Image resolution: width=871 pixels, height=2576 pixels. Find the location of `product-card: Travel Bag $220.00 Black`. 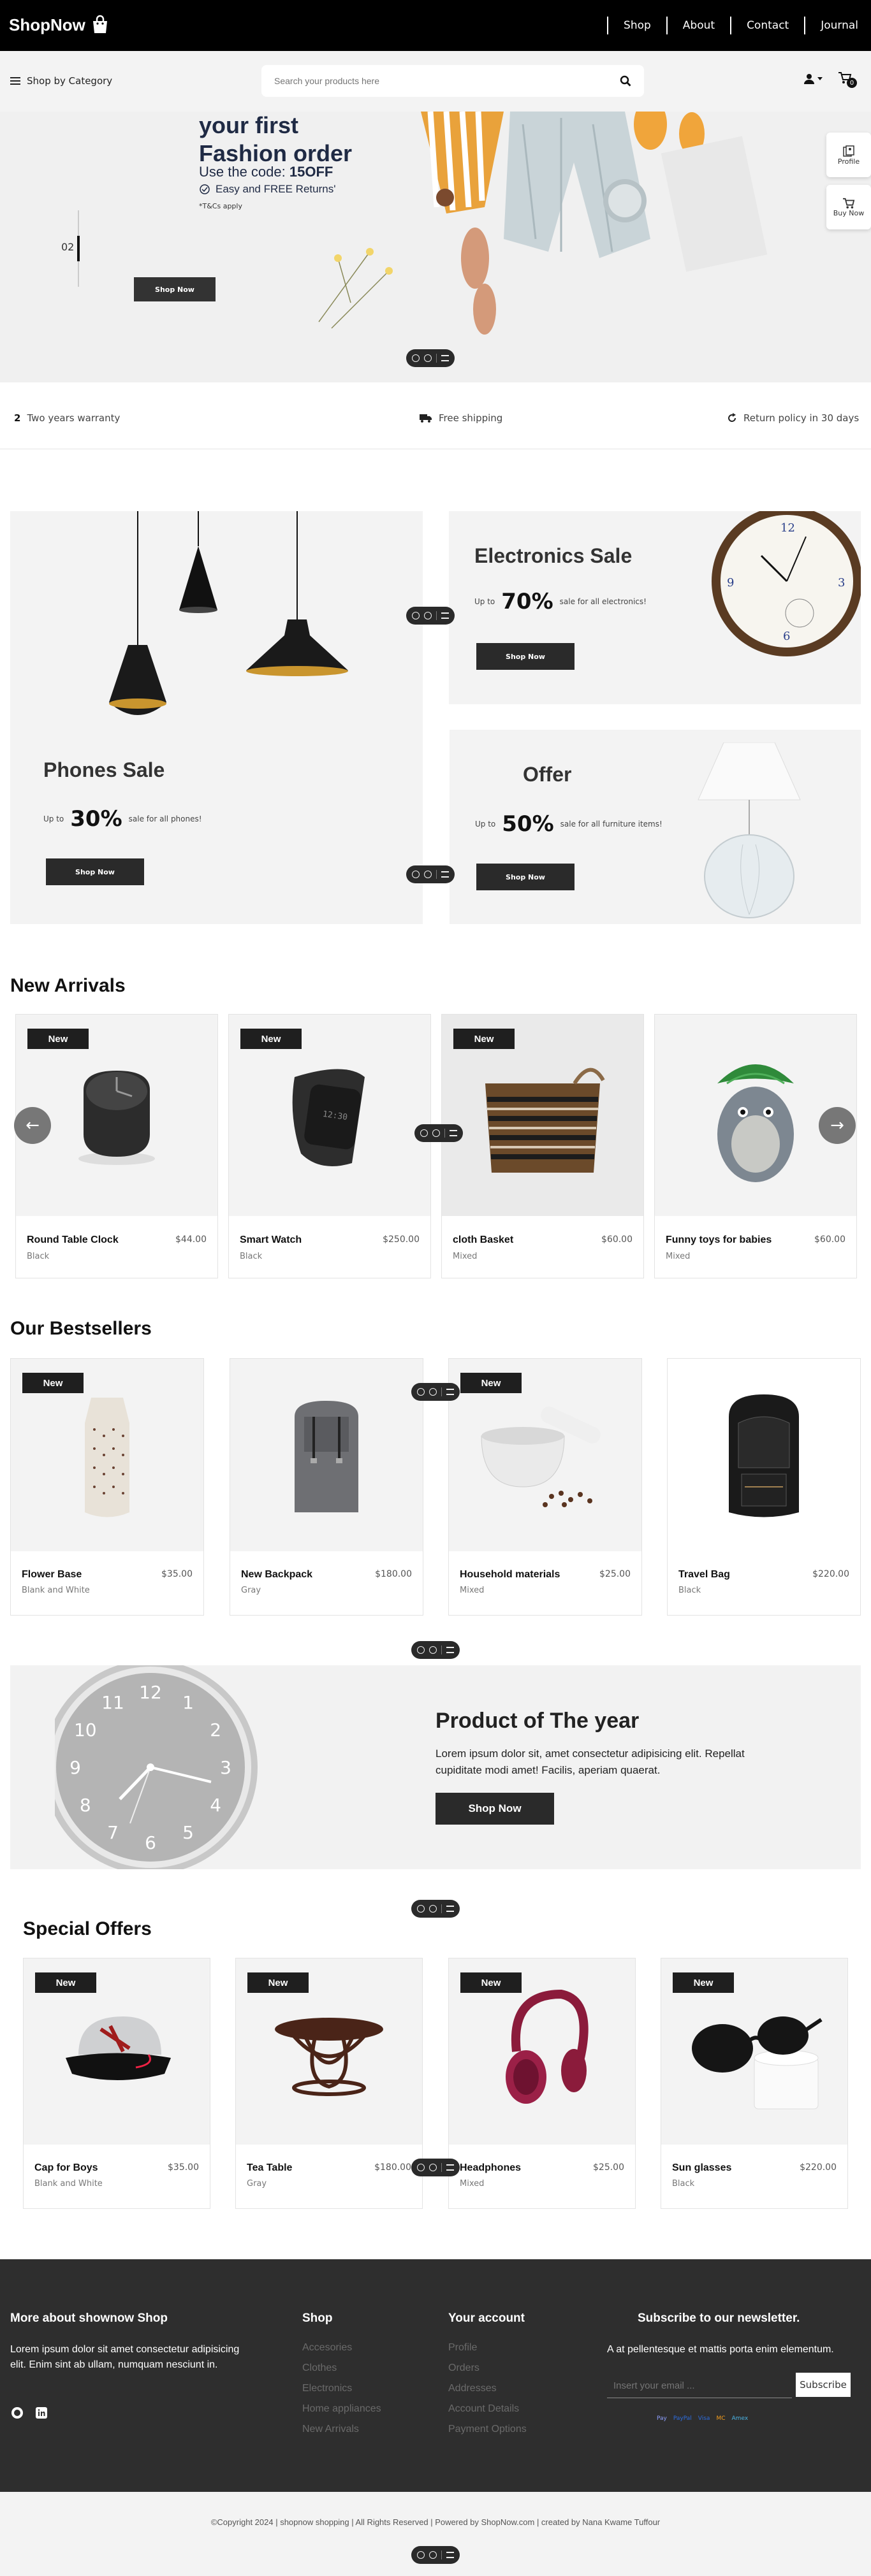

product-card: Travel Bag $220.00 Black is located at coordinates (764, 1487).